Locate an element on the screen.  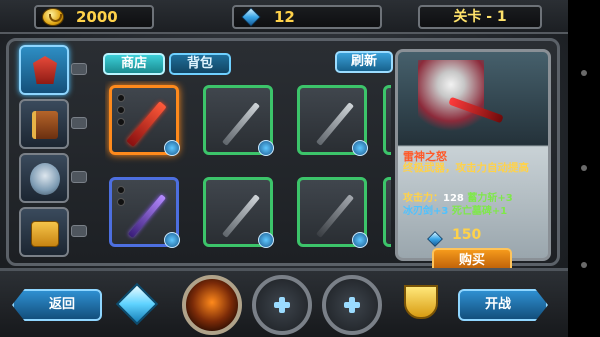
start-battle-button: 开战 is located at coordinates (503, 305).